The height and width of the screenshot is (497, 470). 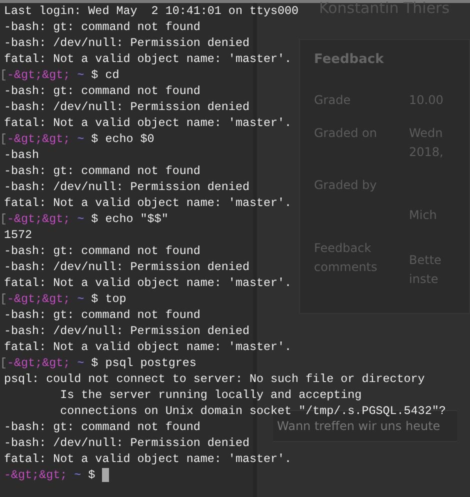 What do you see at coordinates (62, 75) in the screenshot?
I see `prompt-line: [-&gt;&gt; ~ $ cd` at bounding box center [62, 75].